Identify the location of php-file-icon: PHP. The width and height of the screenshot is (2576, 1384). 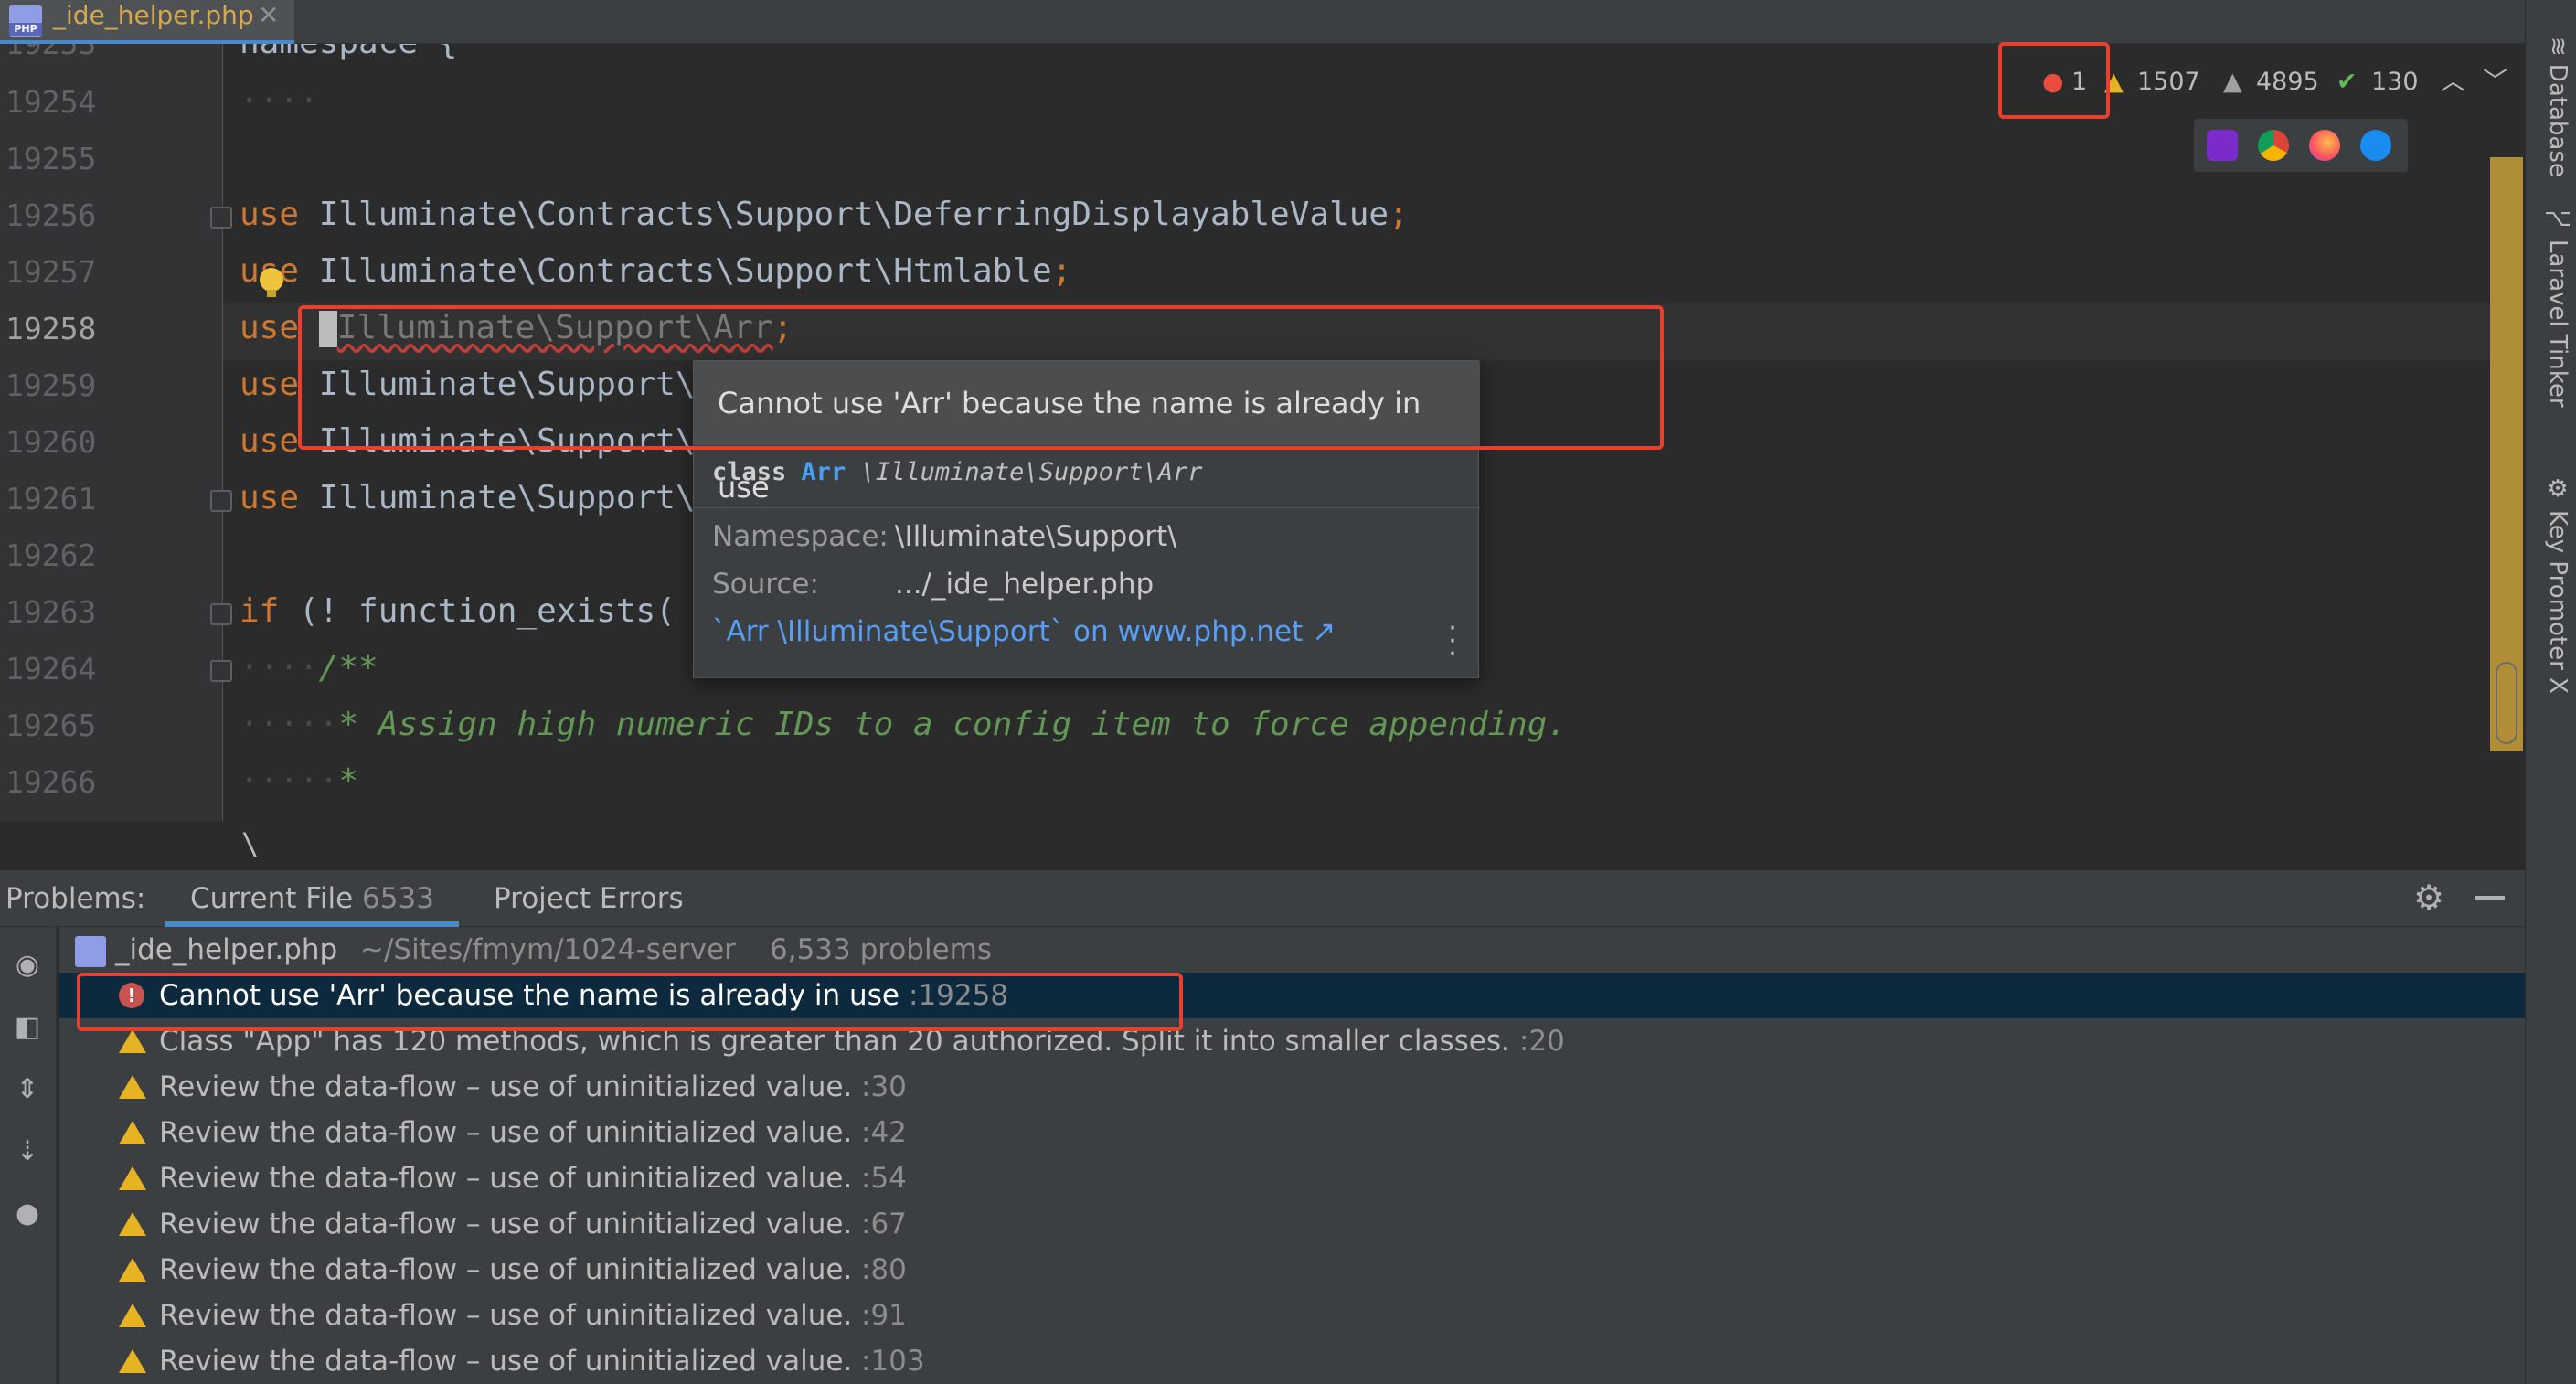
(26, 21).